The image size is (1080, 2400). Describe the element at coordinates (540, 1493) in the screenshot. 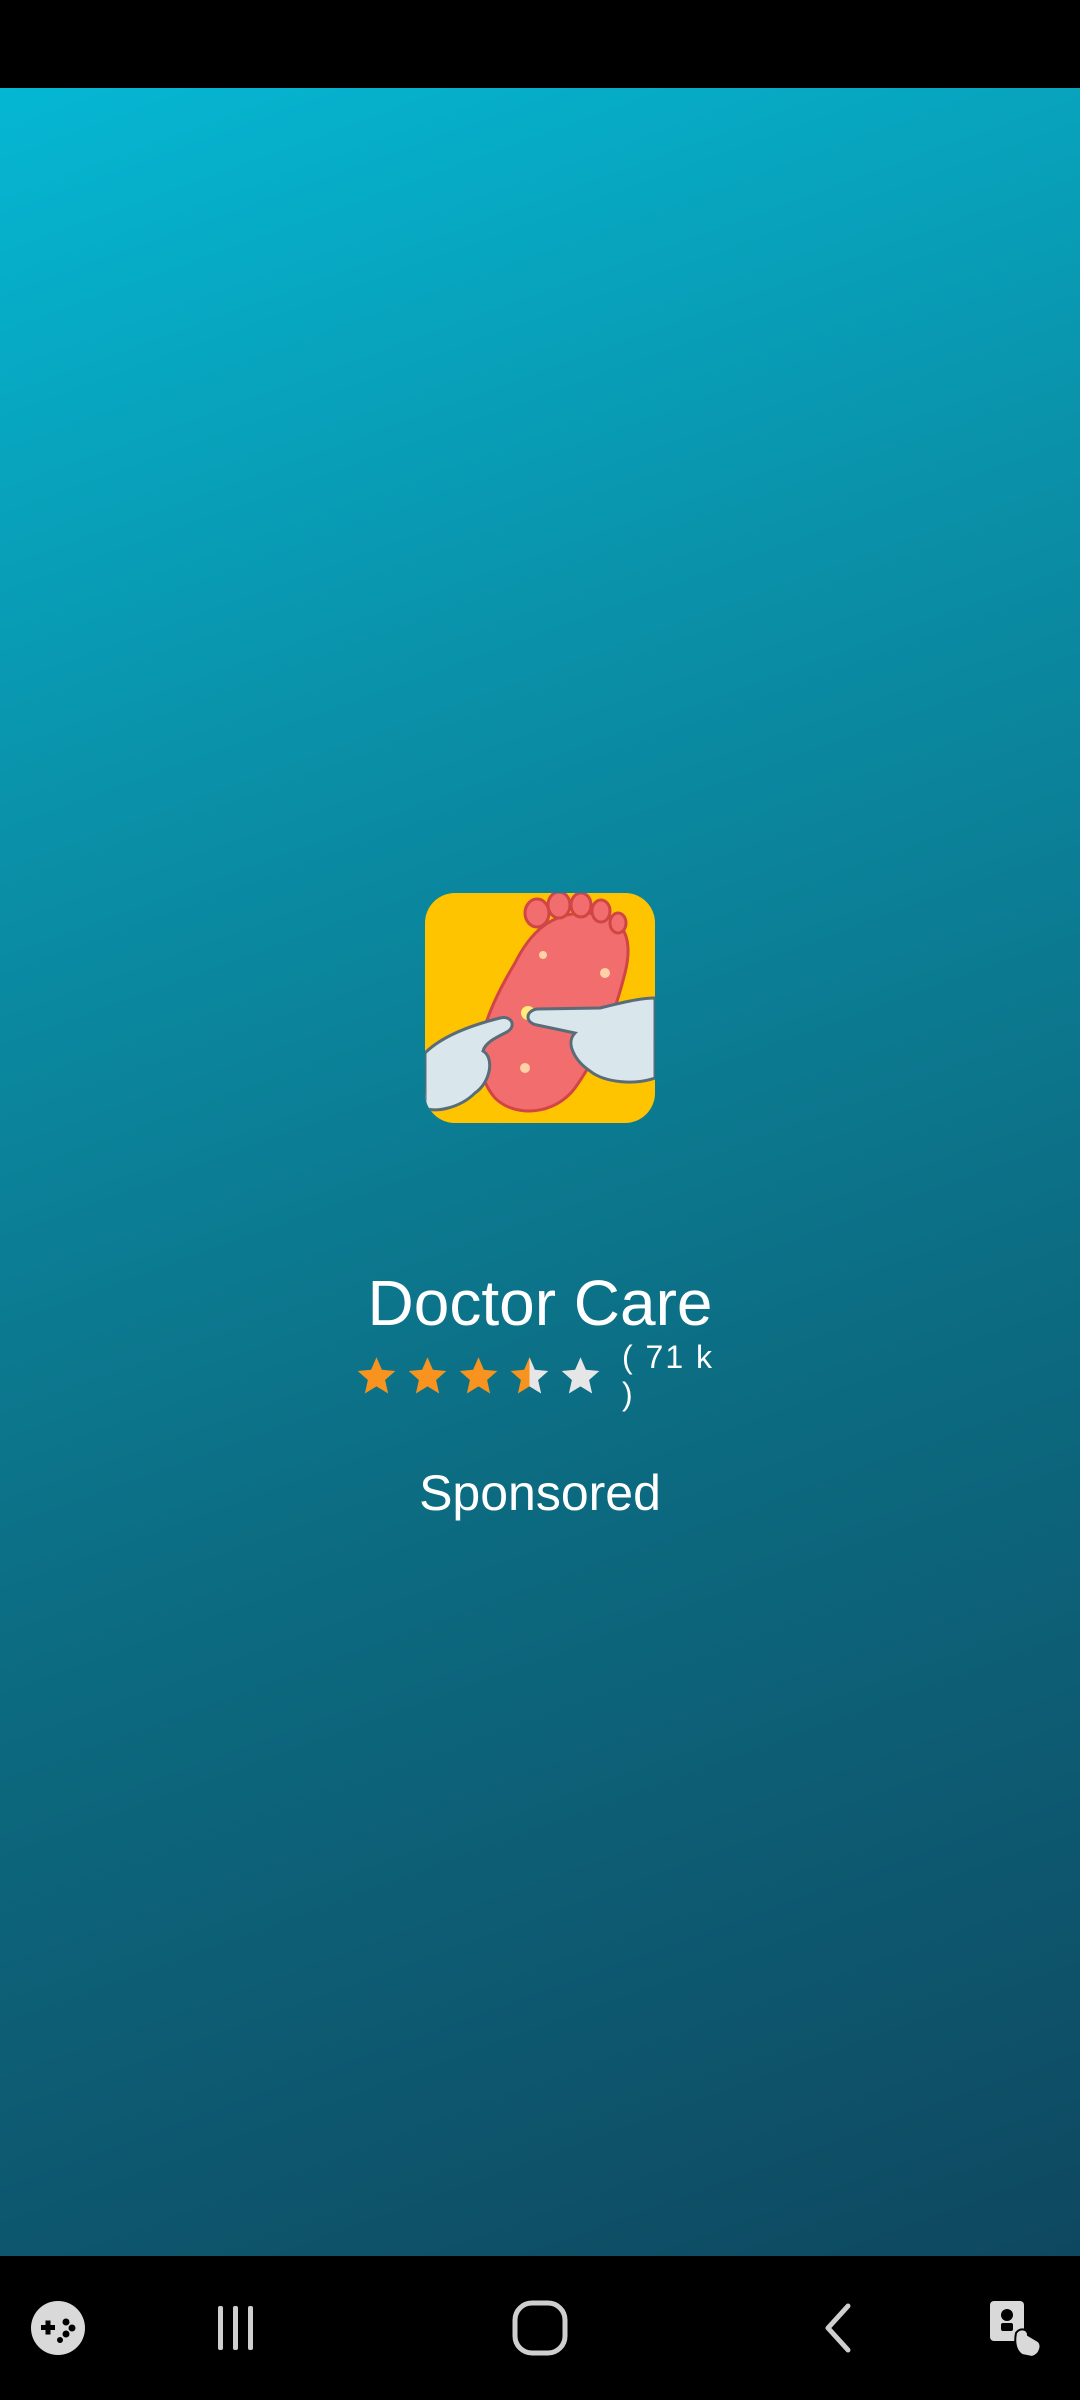

I see `sponsored-label: Sponsored` at that location.